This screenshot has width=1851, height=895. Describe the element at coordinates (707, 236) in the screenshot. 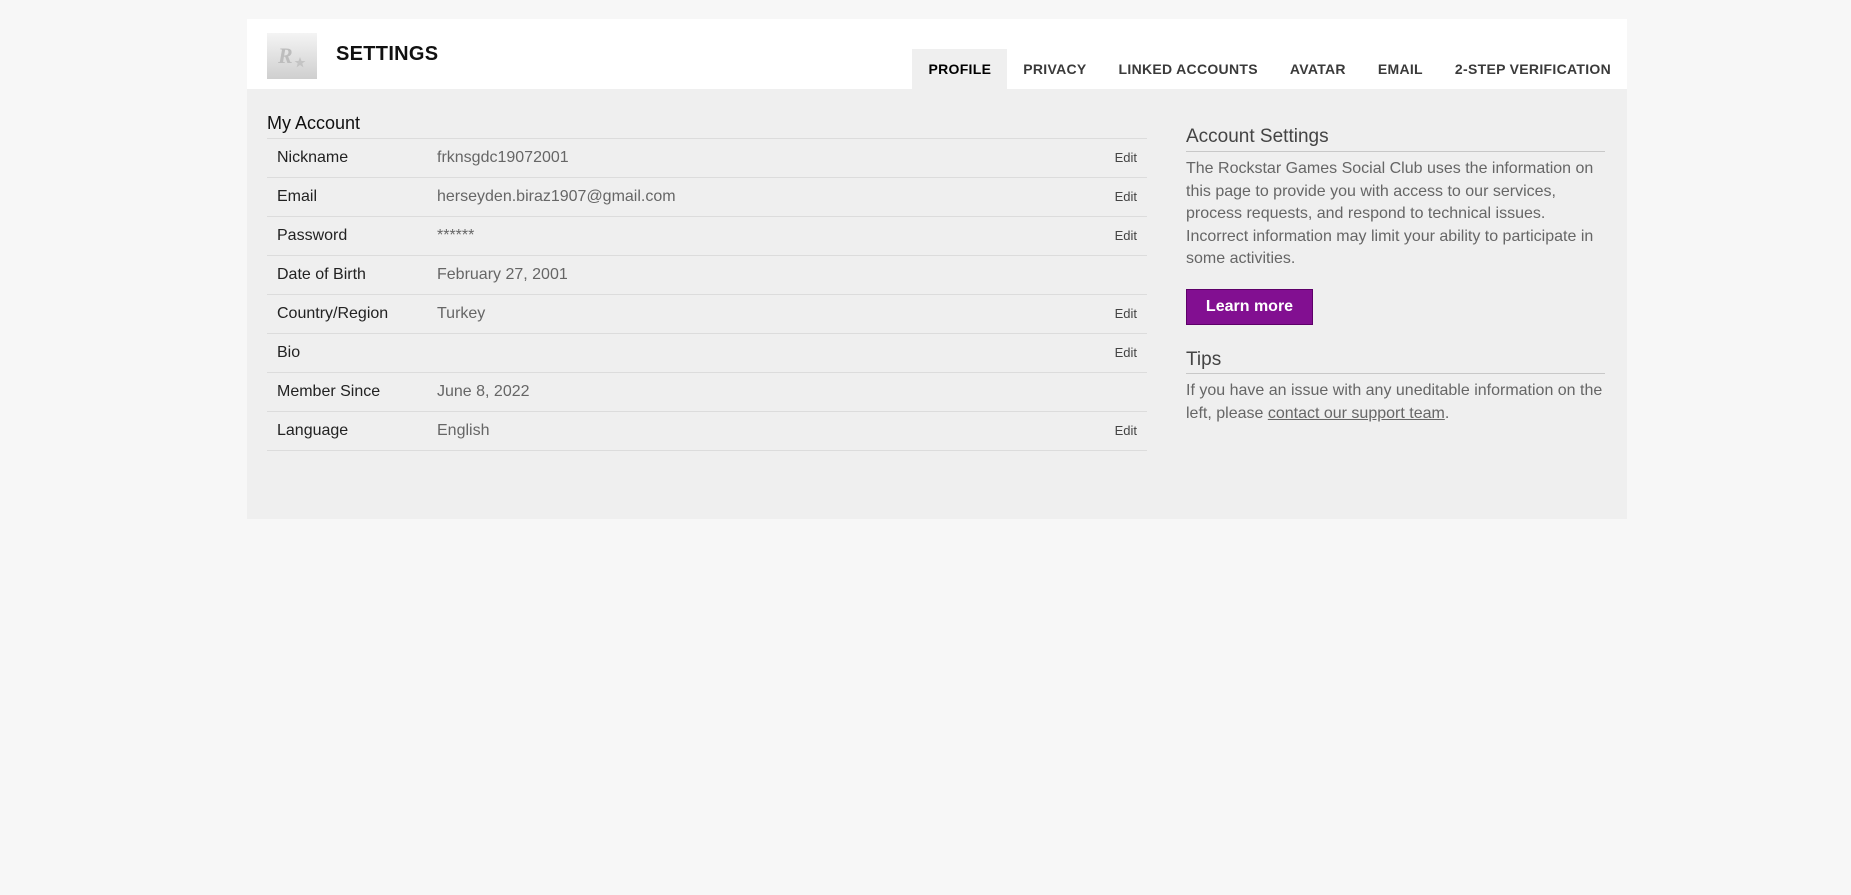

I see `account-row-password: Password ****** Edit` at that location.